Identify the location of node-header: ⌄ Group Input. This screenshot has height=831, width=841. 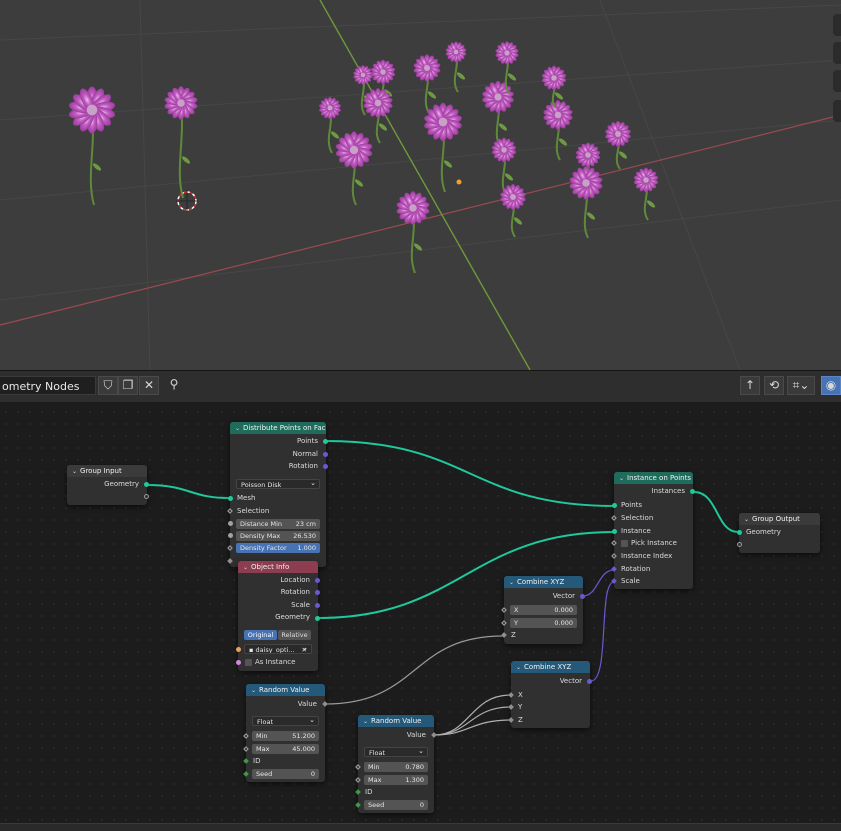
(107, 471).